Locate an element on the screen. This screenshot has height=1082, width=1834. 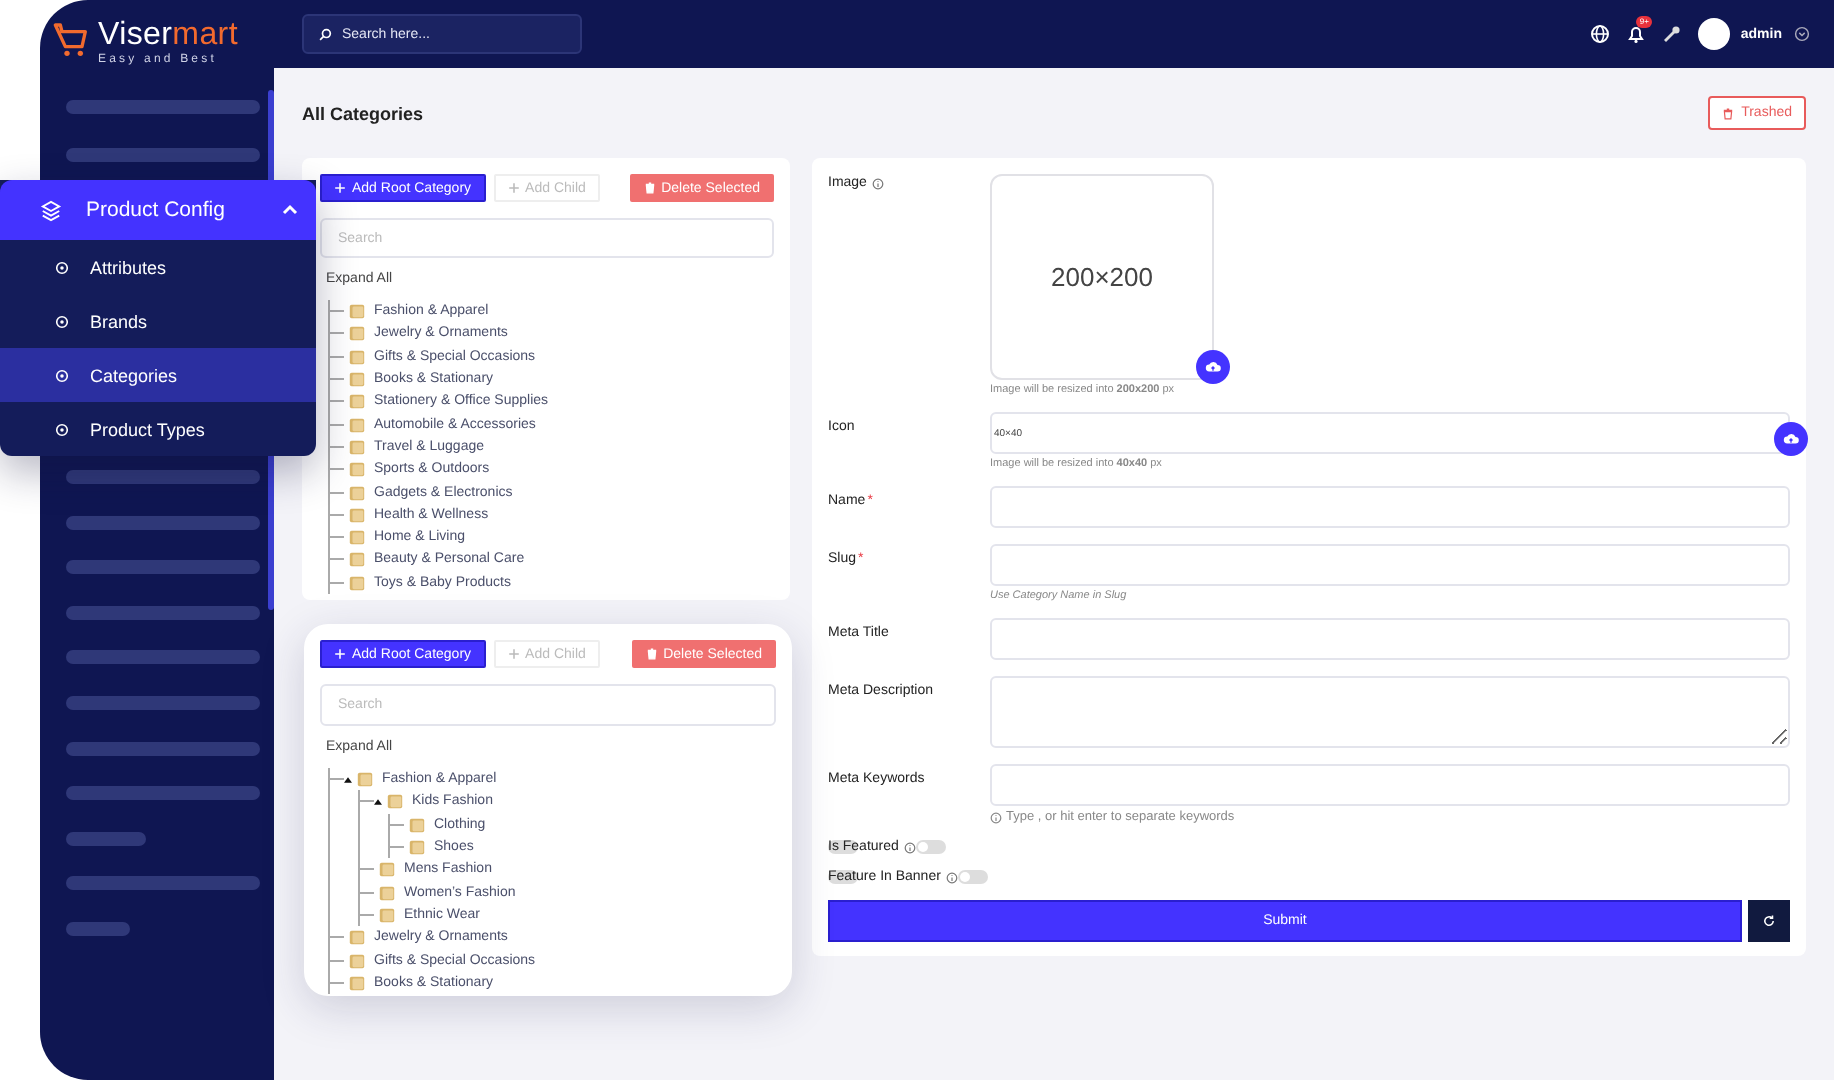
image-preview: 200×200 is located at coordinates (1102, 277).